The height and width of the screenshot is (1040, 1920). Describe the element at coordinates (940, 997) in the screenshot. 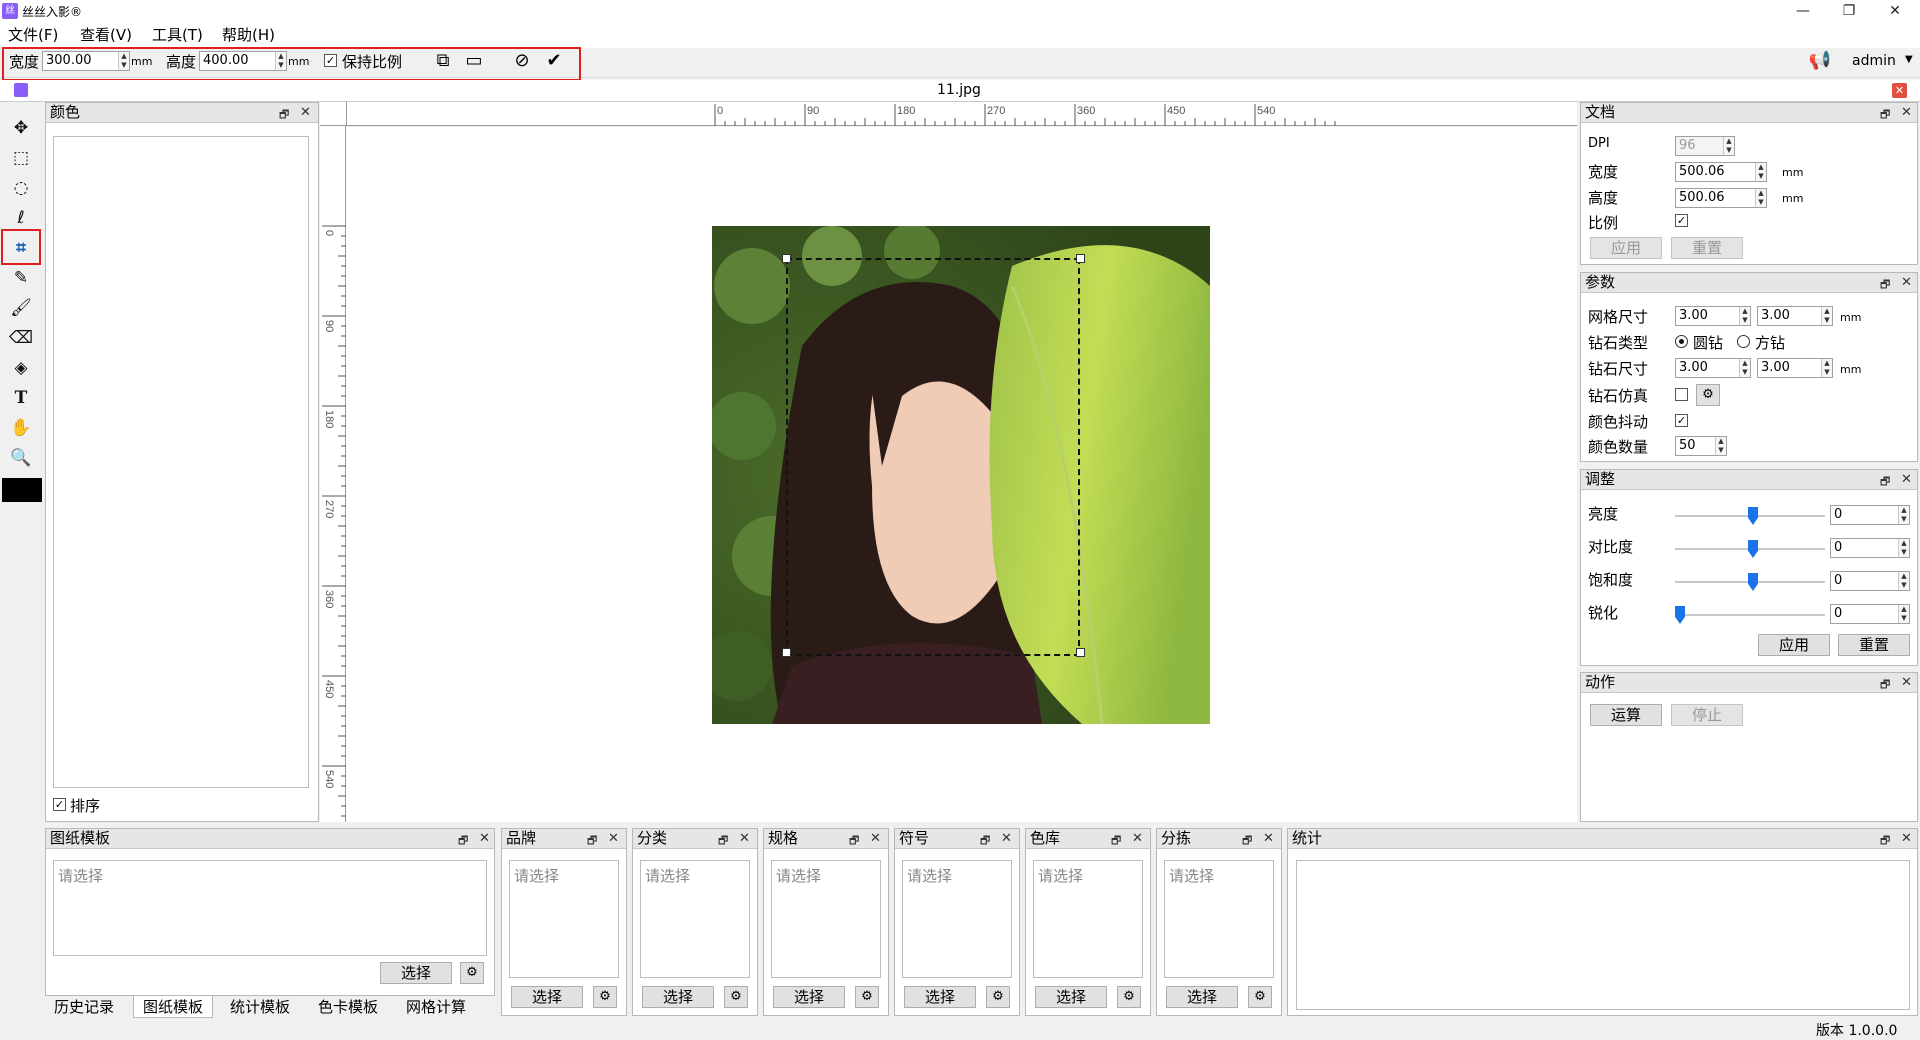

I see `symbol-select-button: 选择` at that location.